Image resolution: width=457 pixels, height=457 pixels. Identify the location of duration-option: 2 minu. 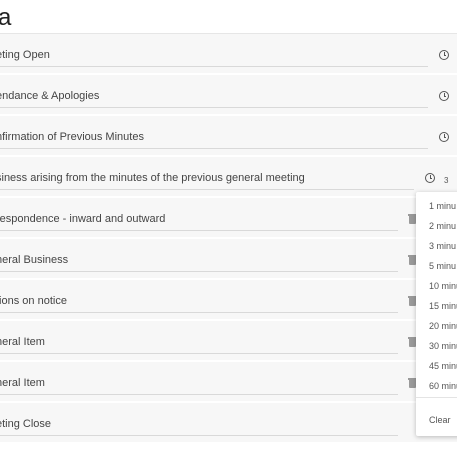
(442, 226).